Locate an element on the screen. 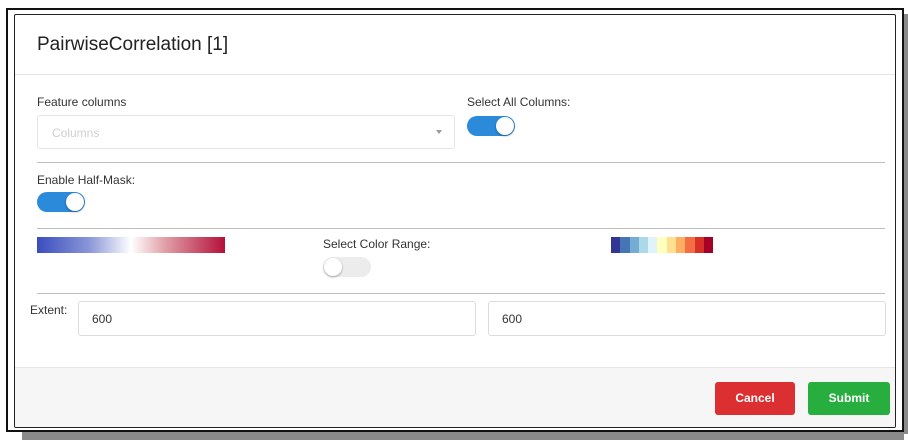  feature-columns-label: Feature columns is located at coordinates (82, 102).